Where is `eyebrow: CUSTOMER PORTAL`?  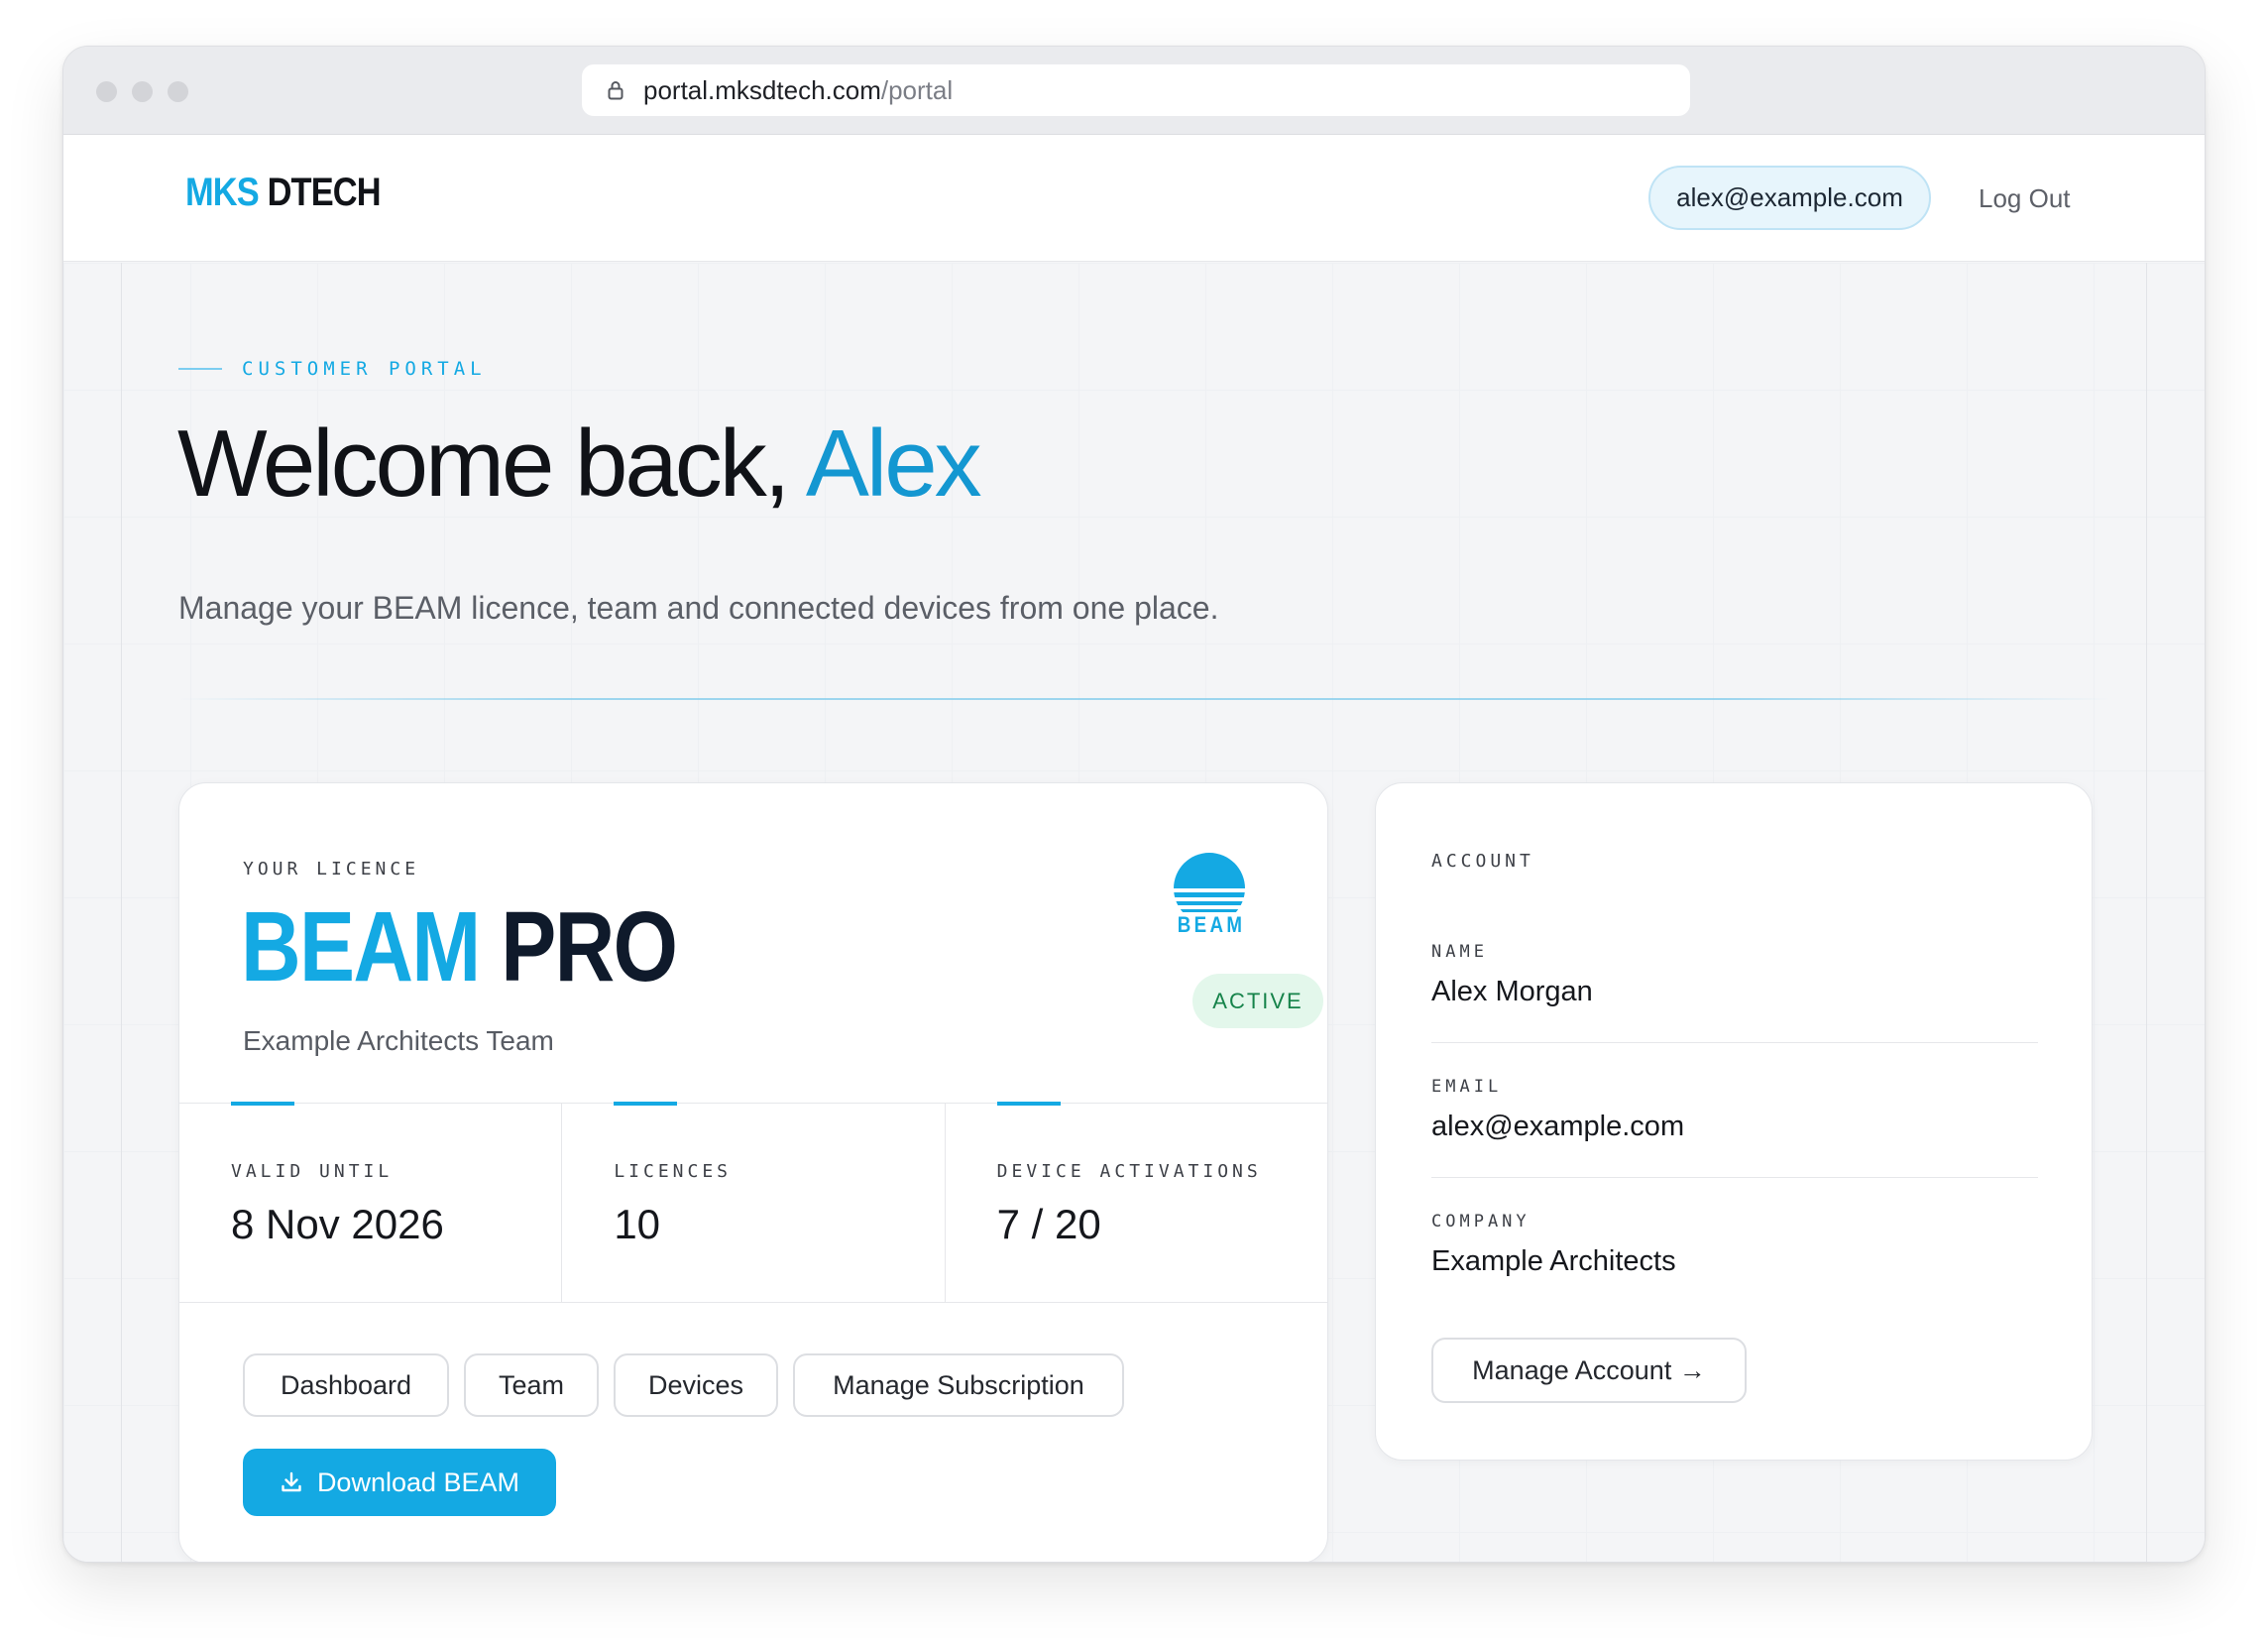 eyebrow: CUSTOMER PORTAL is located at coordinates (332, 369).